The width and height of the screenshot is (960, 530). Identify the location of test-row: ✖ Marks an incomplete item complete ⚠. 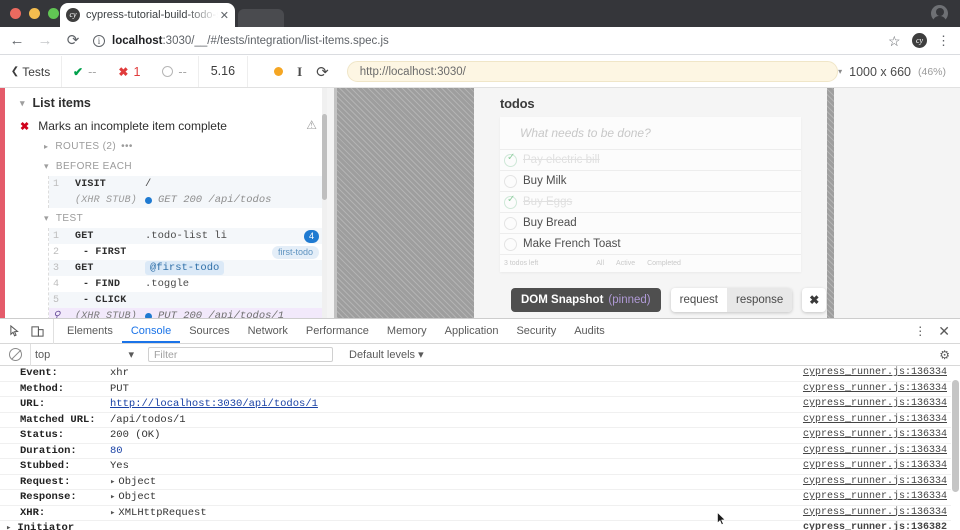
(170, 126).